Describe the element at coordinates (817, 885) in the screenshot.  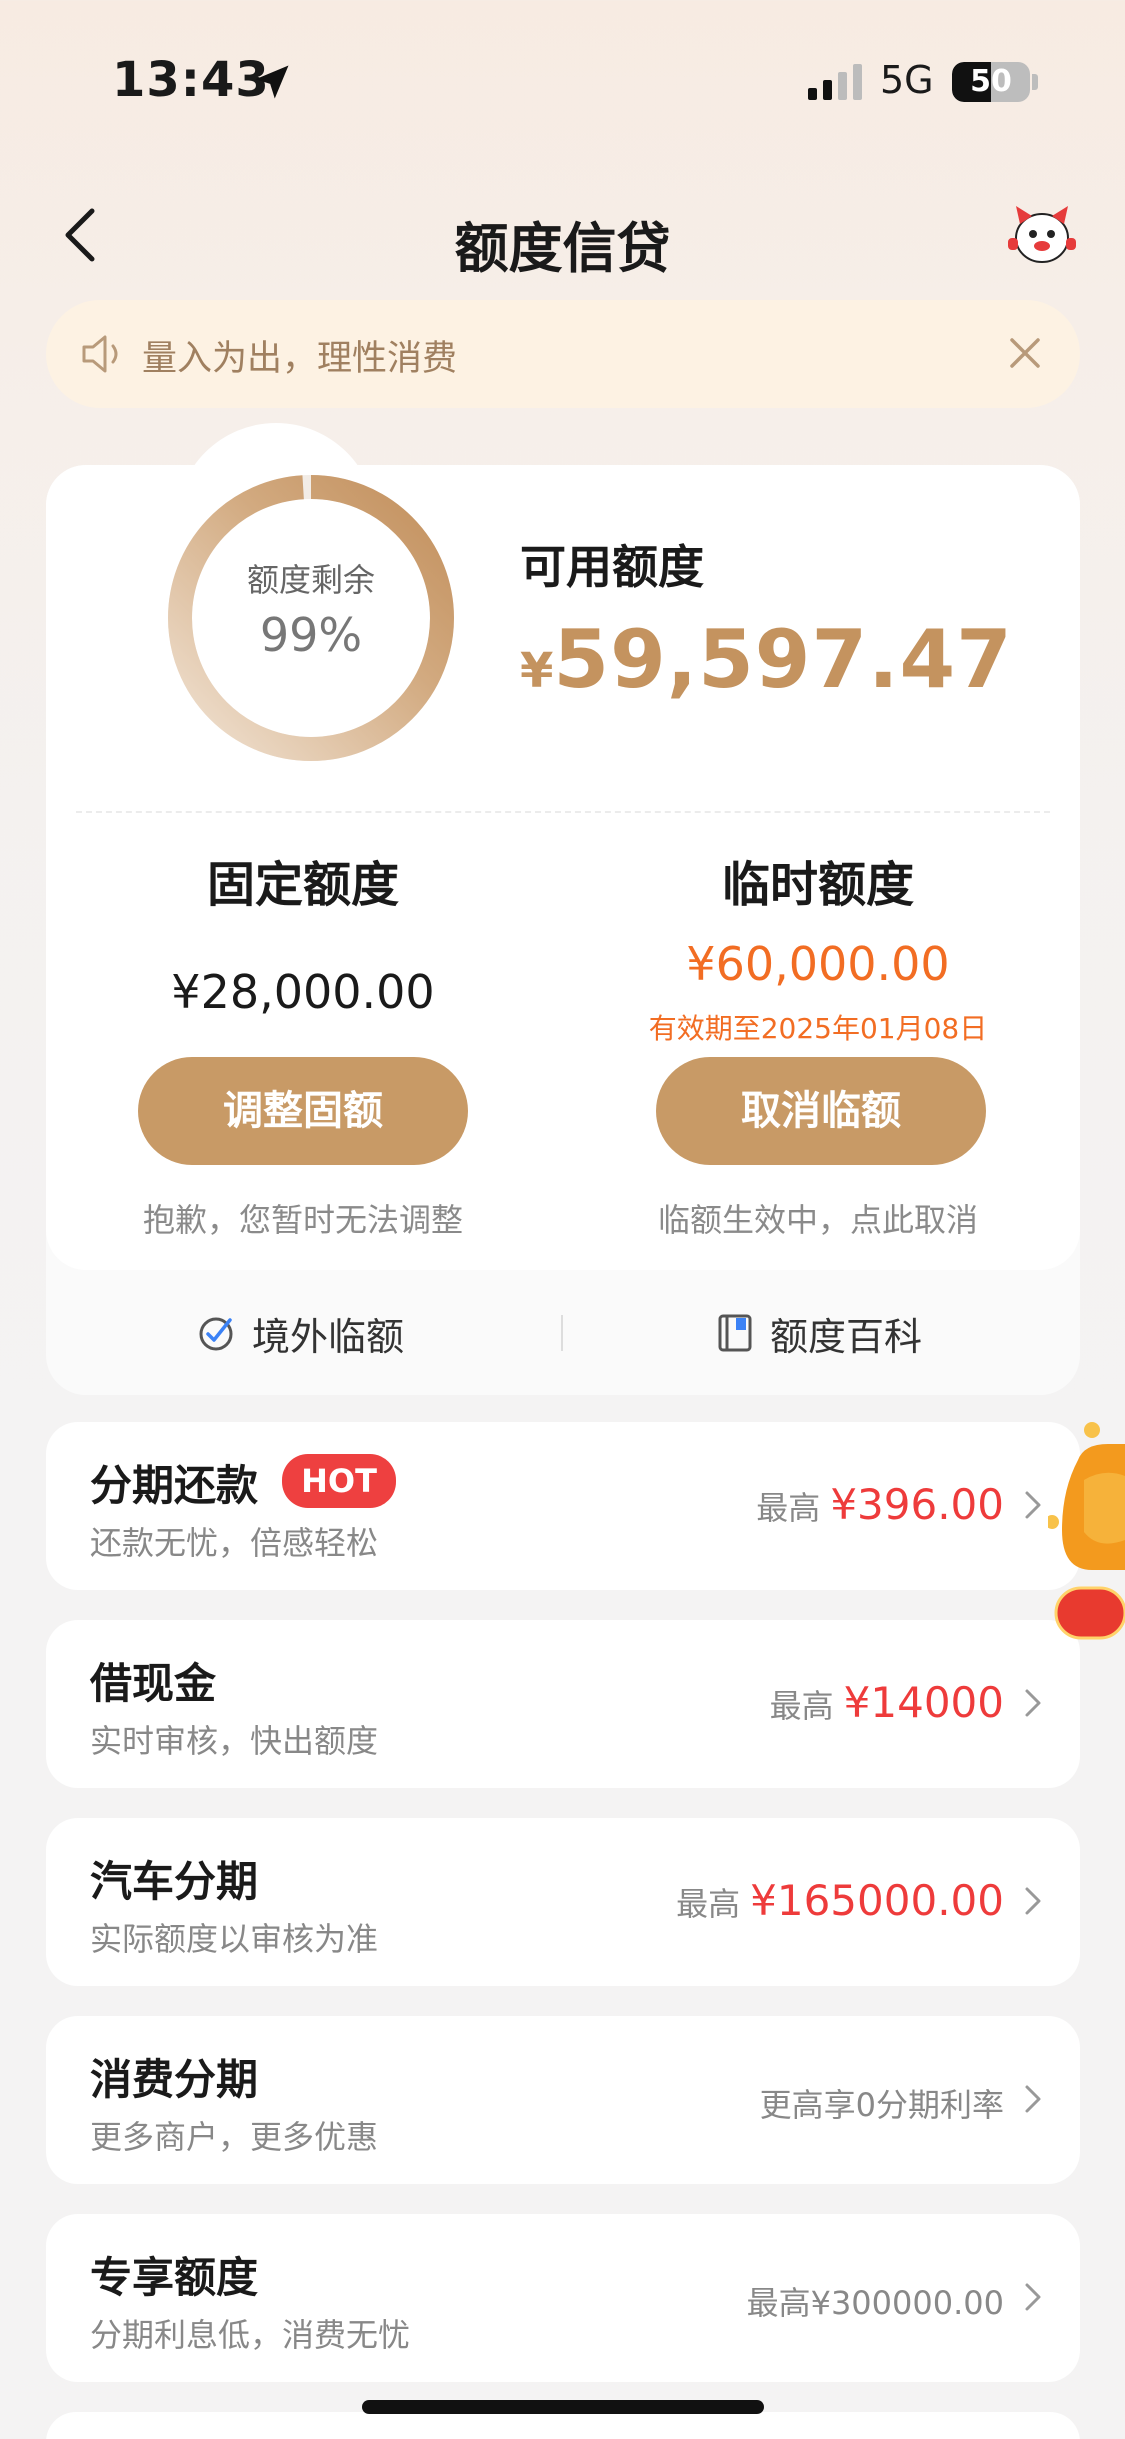
I see `temp-title: 临时额度` at that location.